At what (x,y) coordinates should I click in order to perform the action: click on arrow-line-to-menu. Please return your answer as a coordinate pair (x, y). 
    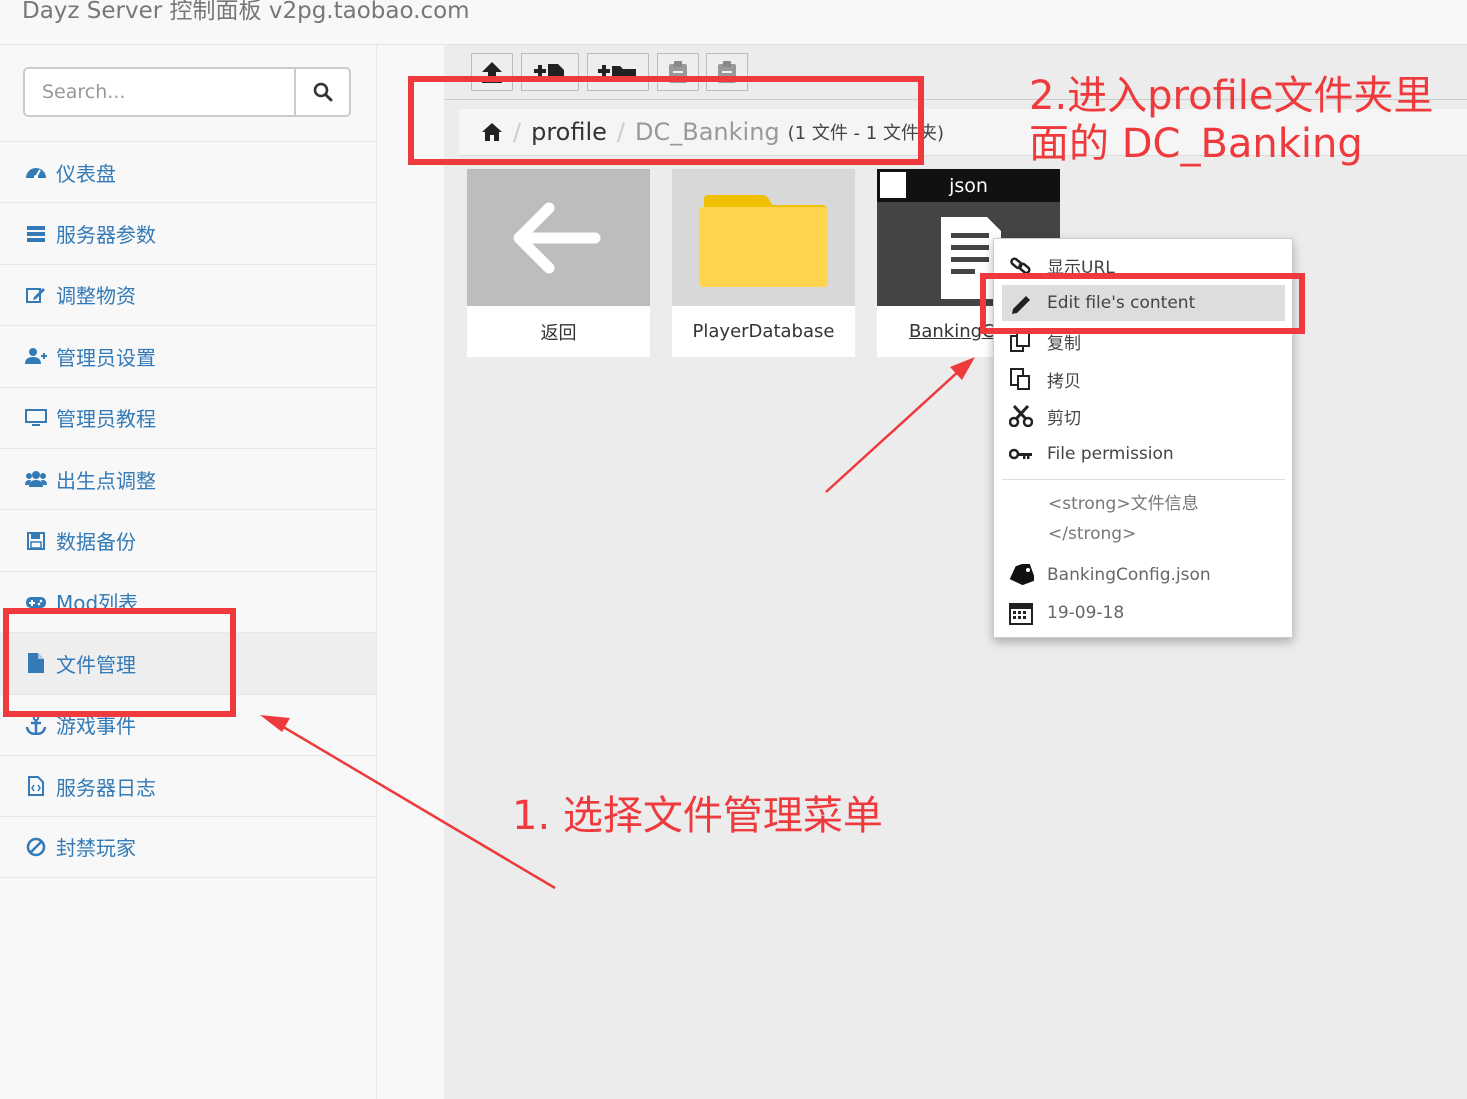
    Looking at the image, I should click on (417, 806).